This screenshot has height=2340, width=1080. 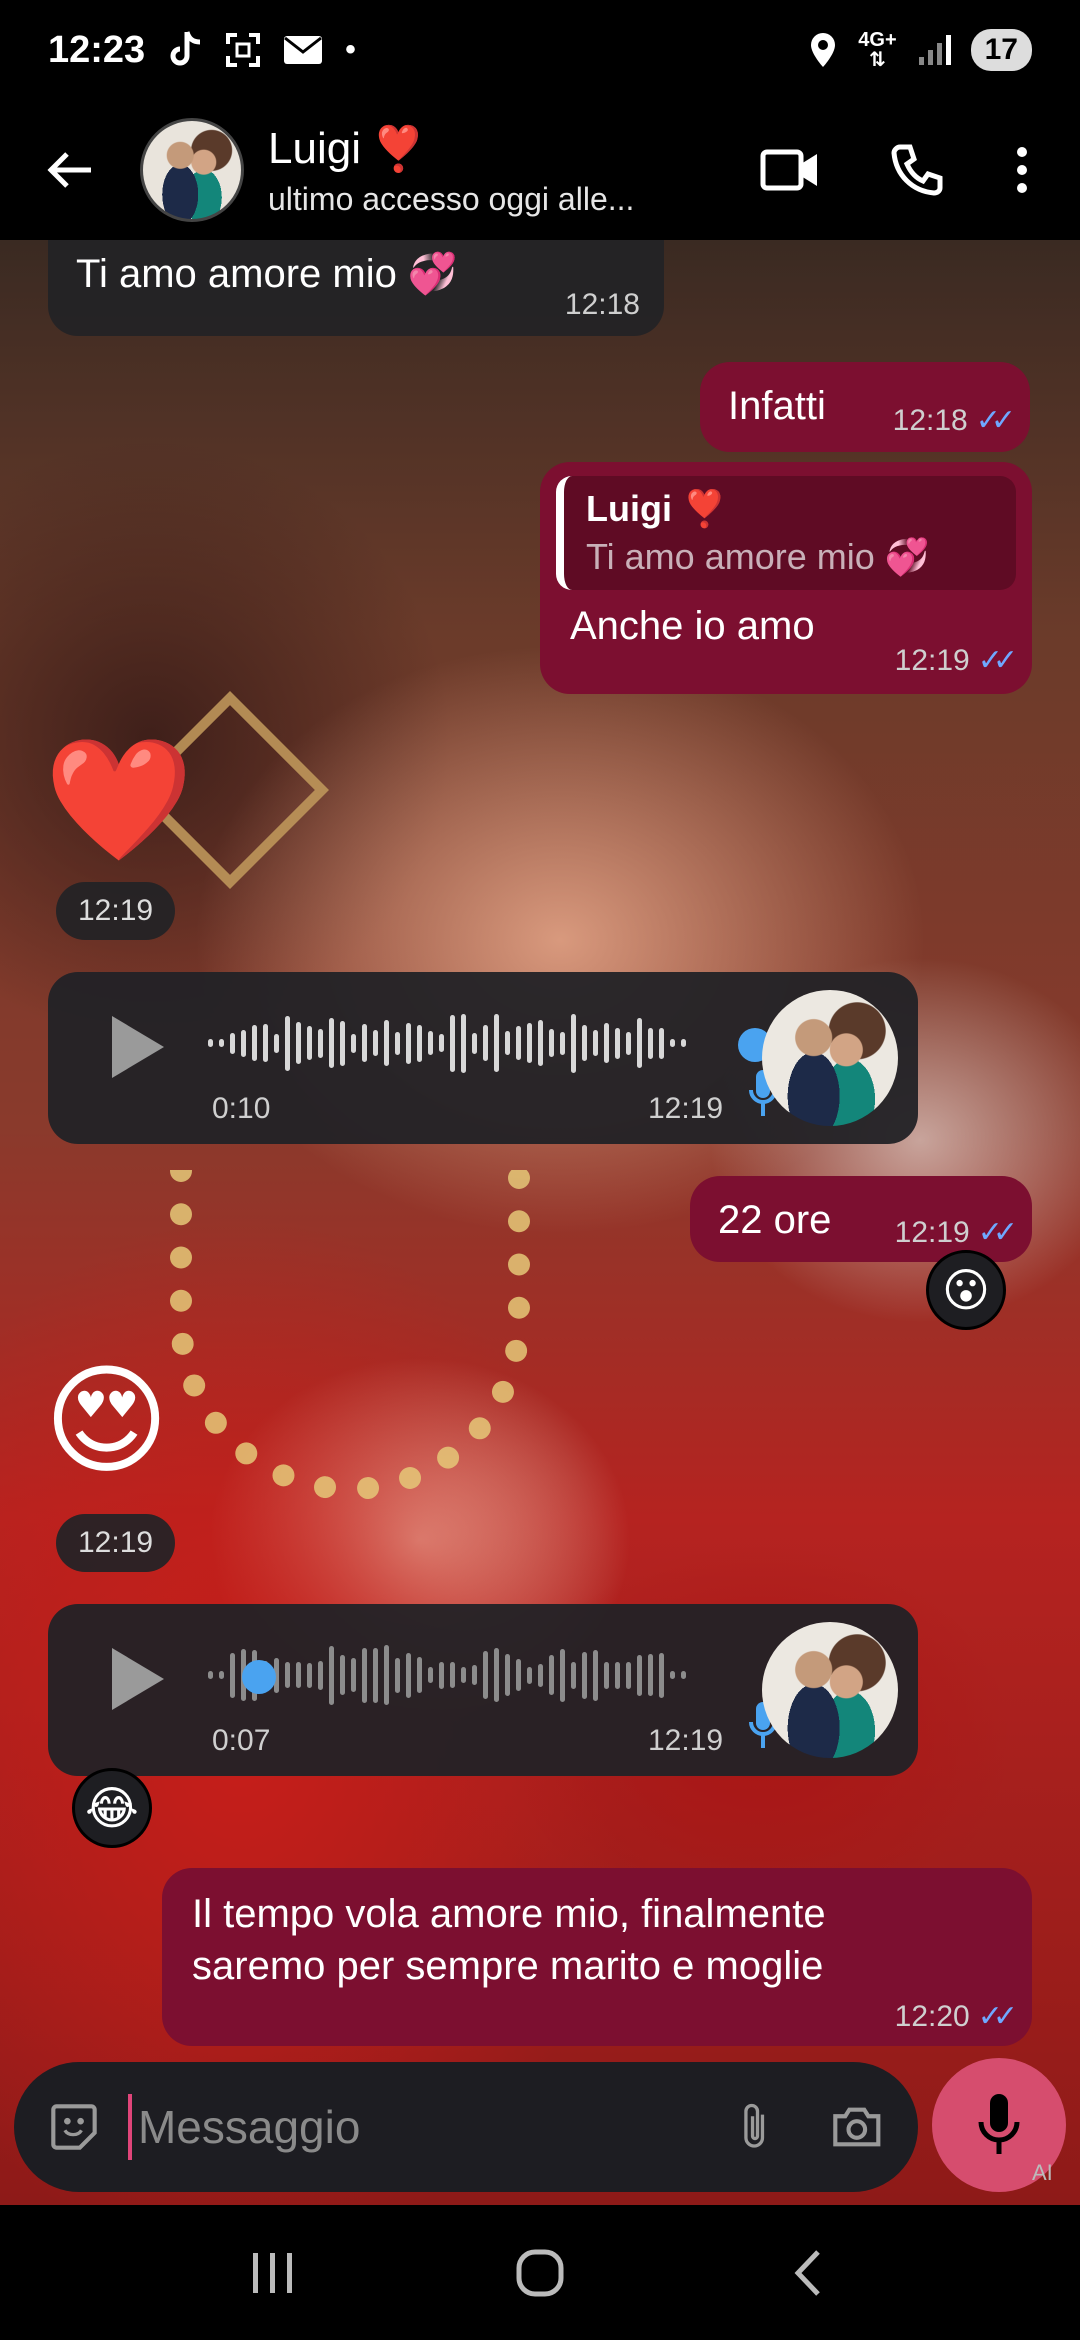 What do you see at coordinates (917, 170) in the screenshot?
I see `voice-call-icon` at bounding box center [917, 170].